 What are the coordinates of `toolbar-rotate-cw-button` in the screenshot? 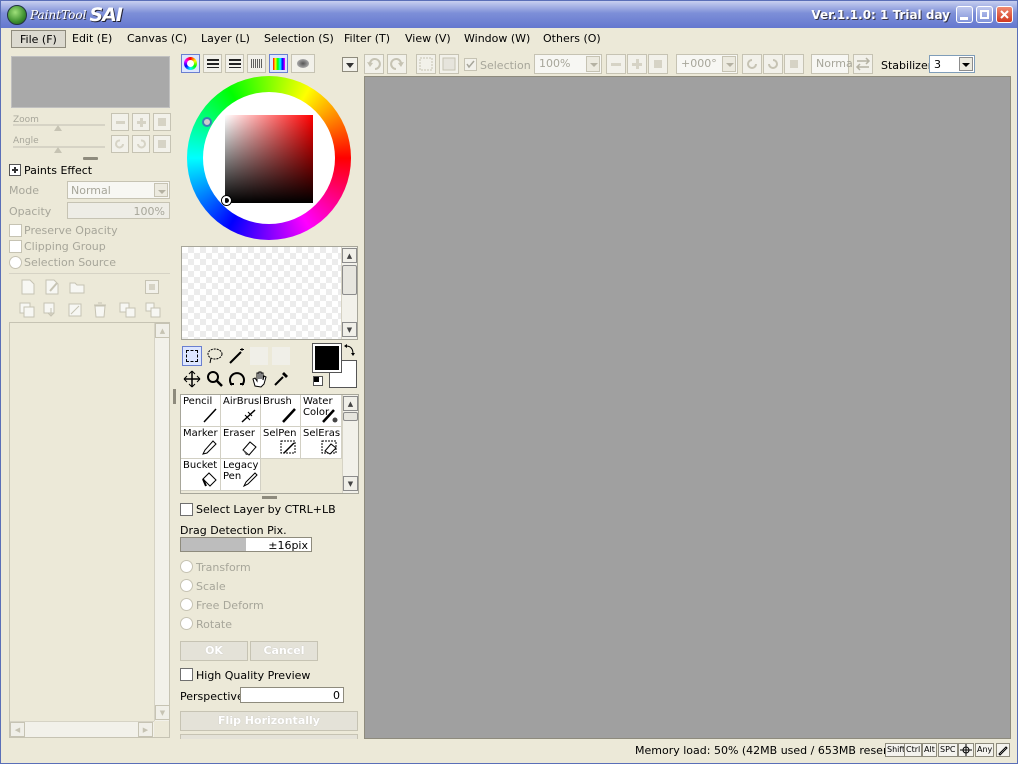 It's located at (773, 64).